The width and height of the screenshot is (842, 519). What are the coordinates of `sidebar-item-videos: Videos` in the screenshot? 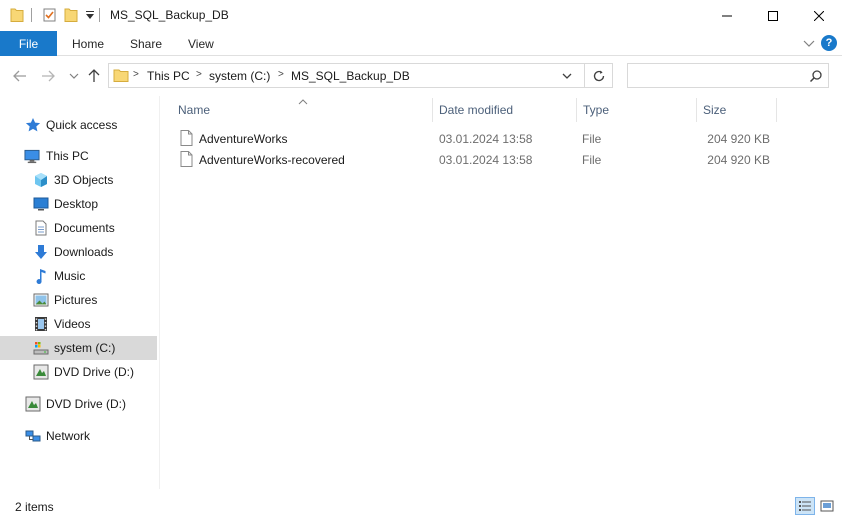 It's located at (78, 324).